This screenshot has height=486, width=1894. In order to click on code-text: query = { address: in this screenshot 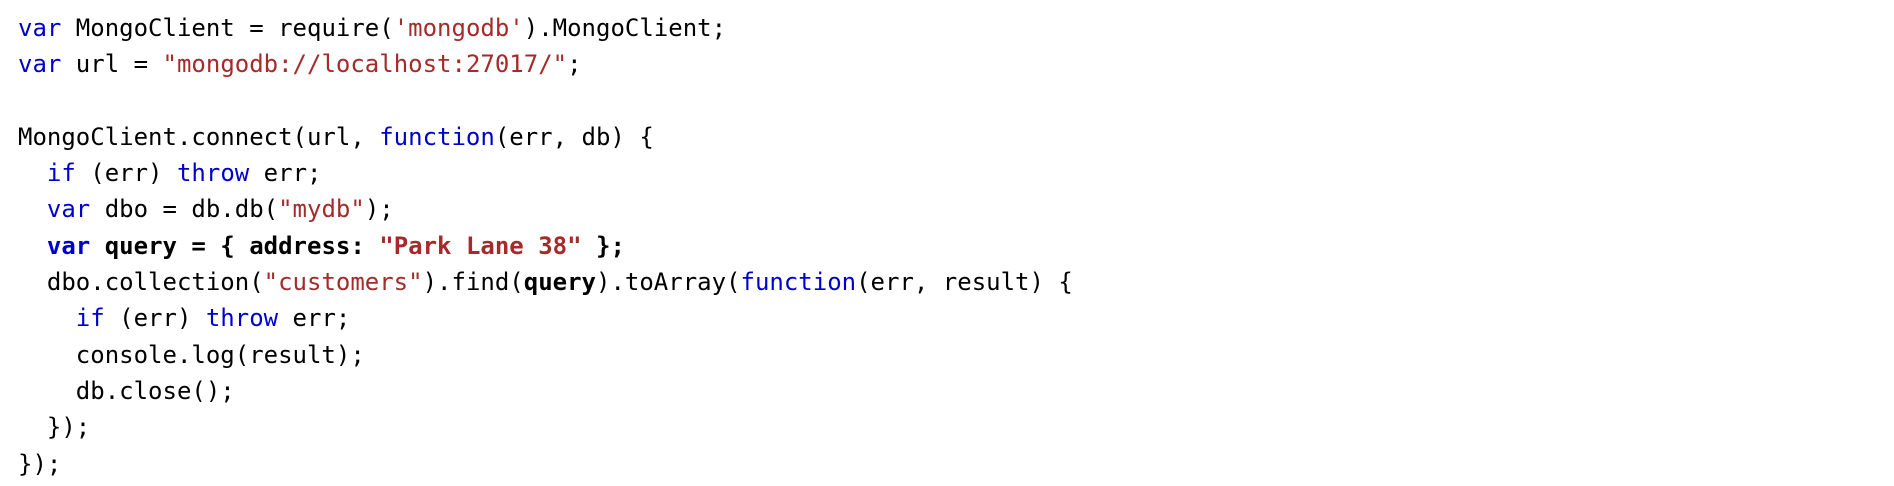, I will do `click(235, 245)`.